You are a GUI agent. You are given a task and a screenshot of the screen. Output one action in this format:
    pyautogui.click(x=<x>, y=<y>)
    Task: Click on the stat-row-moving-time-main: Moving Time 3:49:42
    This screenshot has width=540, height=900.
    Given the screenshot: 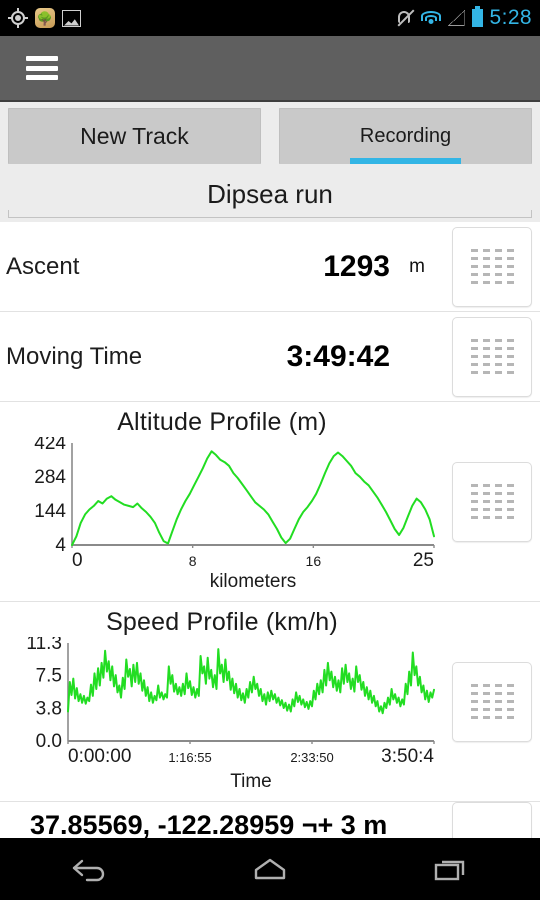 What is the action you would take?
    pyautogui.click(x=222, y=356)
    